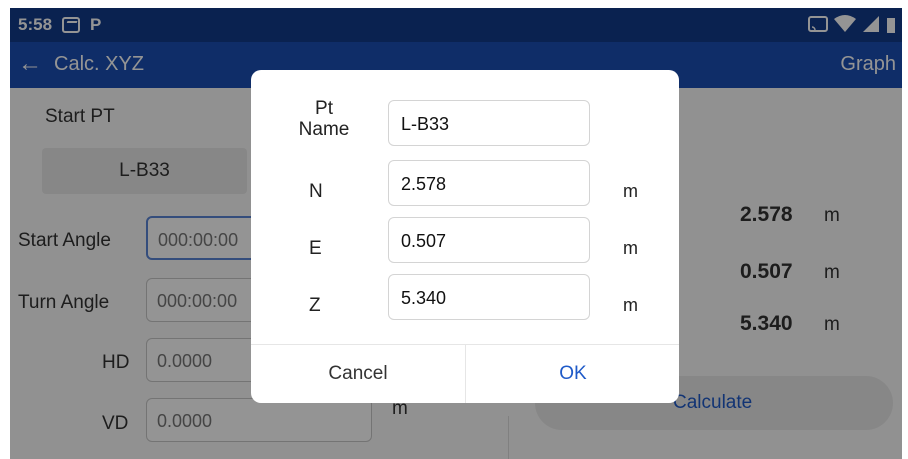 The height and width of the screenshot is (459, 908). Describe the element at coordinates (315, 305) in the screenshot. I see `z-label: Z` at that location.